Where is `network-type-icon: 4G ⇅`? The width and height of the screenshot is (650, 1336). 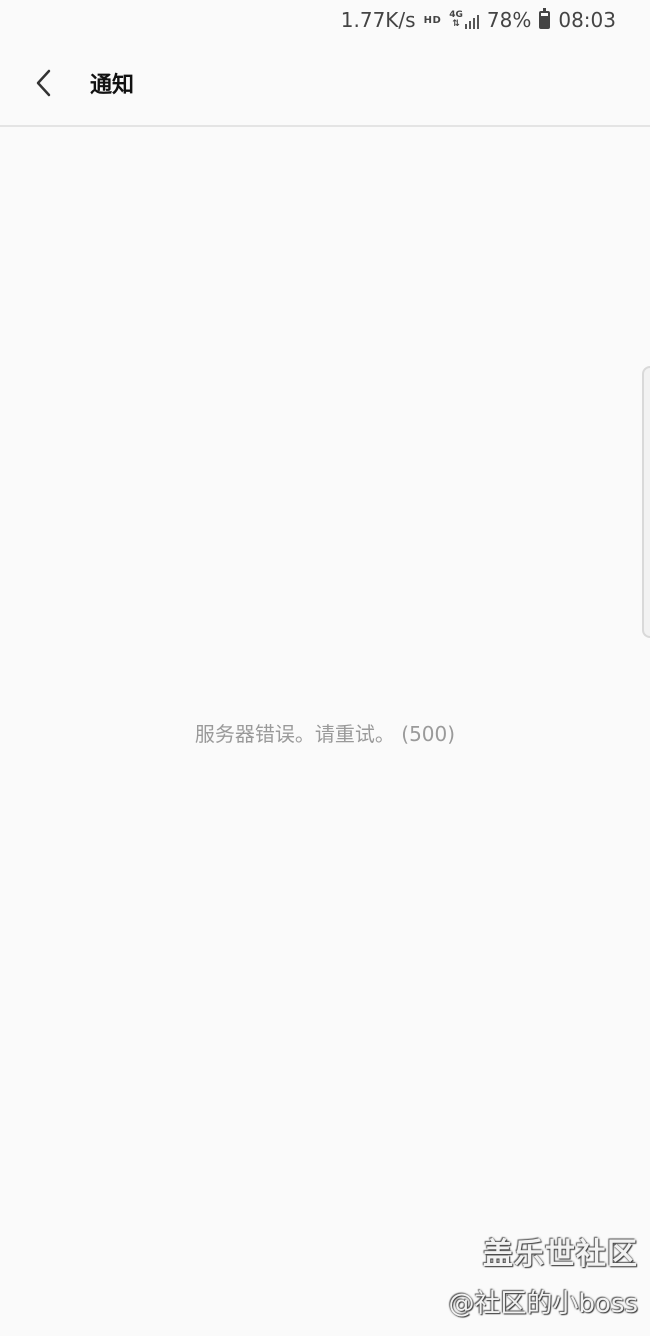 network-type-icon: 4G ⇅ is located at coordinates (456, 19).